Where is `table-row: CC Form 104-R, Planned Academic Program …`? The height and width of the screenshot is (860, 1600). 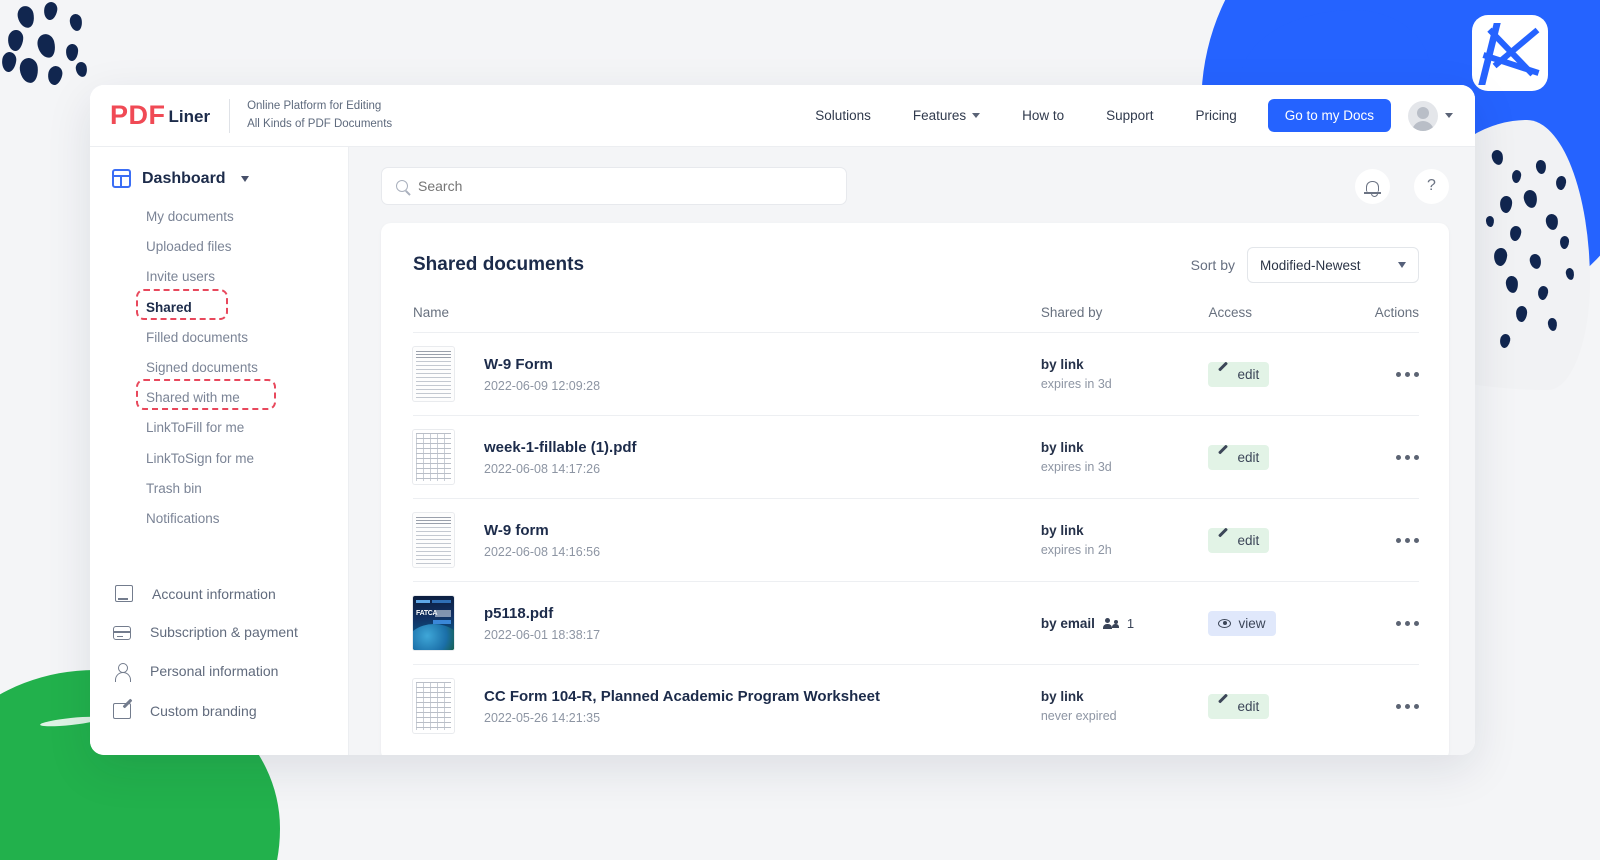
table-row: CC Form 104-R, Planned Academic Program … is located at coordinates (916, 706).